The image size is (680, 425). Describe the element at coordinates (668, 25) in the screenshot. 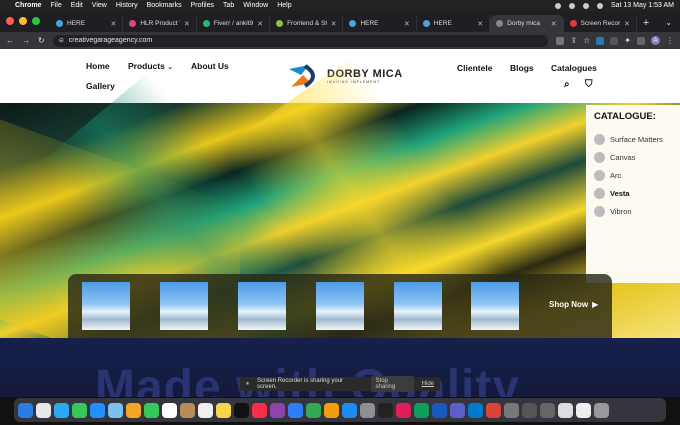

I see `tab-search-chevron-icon: ⌄` at that location.